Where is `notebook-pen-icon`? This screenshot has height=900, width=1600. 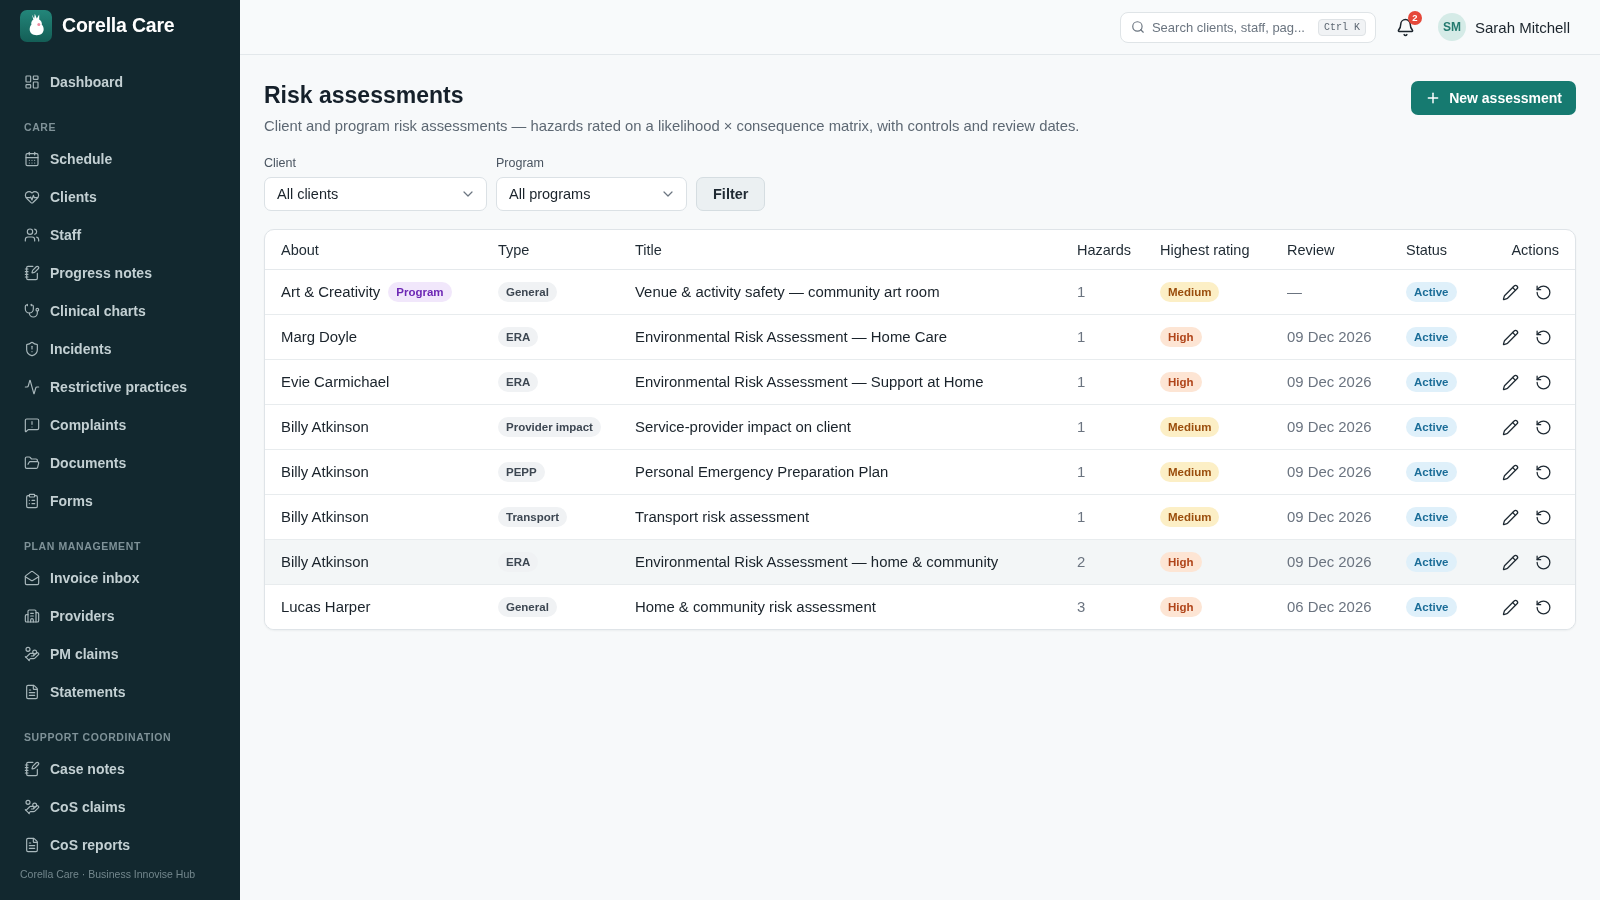 notebook-pen-icon is located at coordinates (32, 769).